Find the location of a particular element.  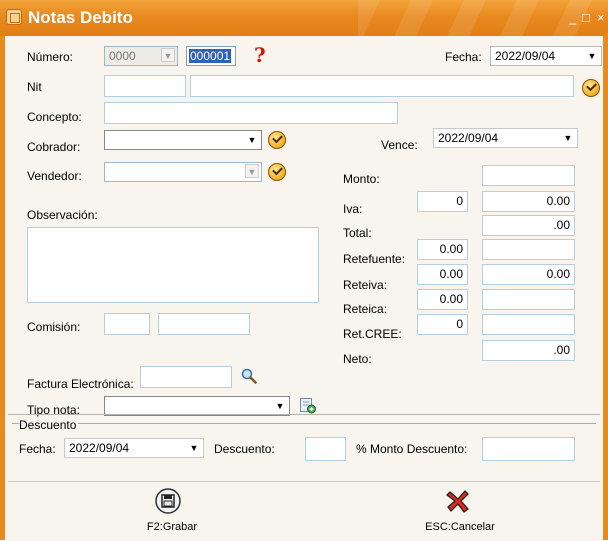

vence-date-picker: 2022/09/04 ▼ is located at coordinates (505, 138).